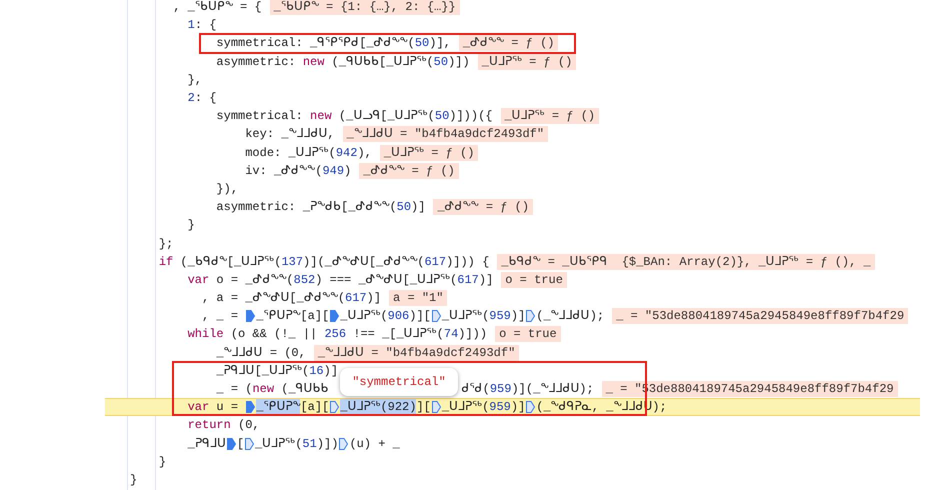 This screenshot has width=928, height=490. What do you see at coordinates (365, 8) in the screenshot?
I see `inline-value: _ᖃᑌᑭᖕ = {1: {…}, 2: {…}}` at bounding box center [365, 8].